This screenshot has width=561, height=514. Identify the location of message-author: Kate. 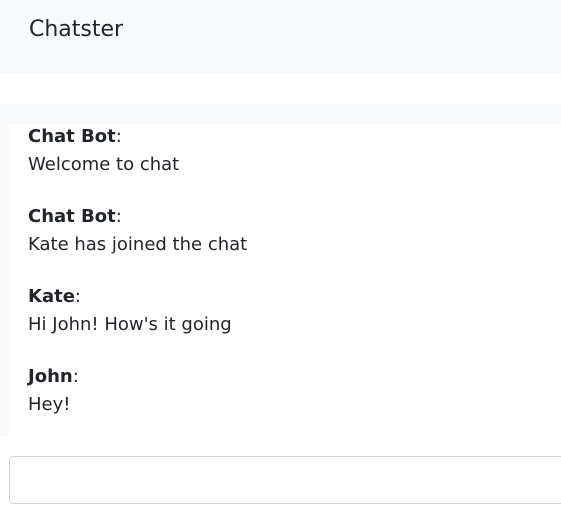
(51, 296).